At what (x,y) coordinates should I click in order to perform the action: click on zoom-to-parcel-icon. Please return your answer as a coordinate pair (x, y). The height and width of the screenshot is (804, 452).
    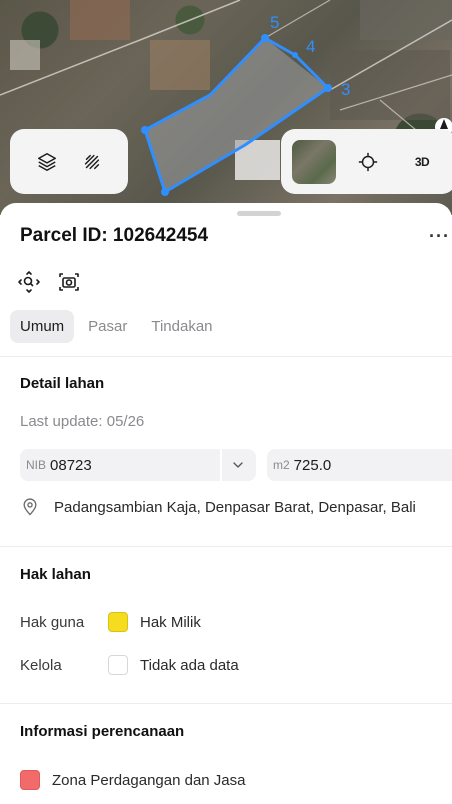
    Looking at the image, I should click on (29, 282).